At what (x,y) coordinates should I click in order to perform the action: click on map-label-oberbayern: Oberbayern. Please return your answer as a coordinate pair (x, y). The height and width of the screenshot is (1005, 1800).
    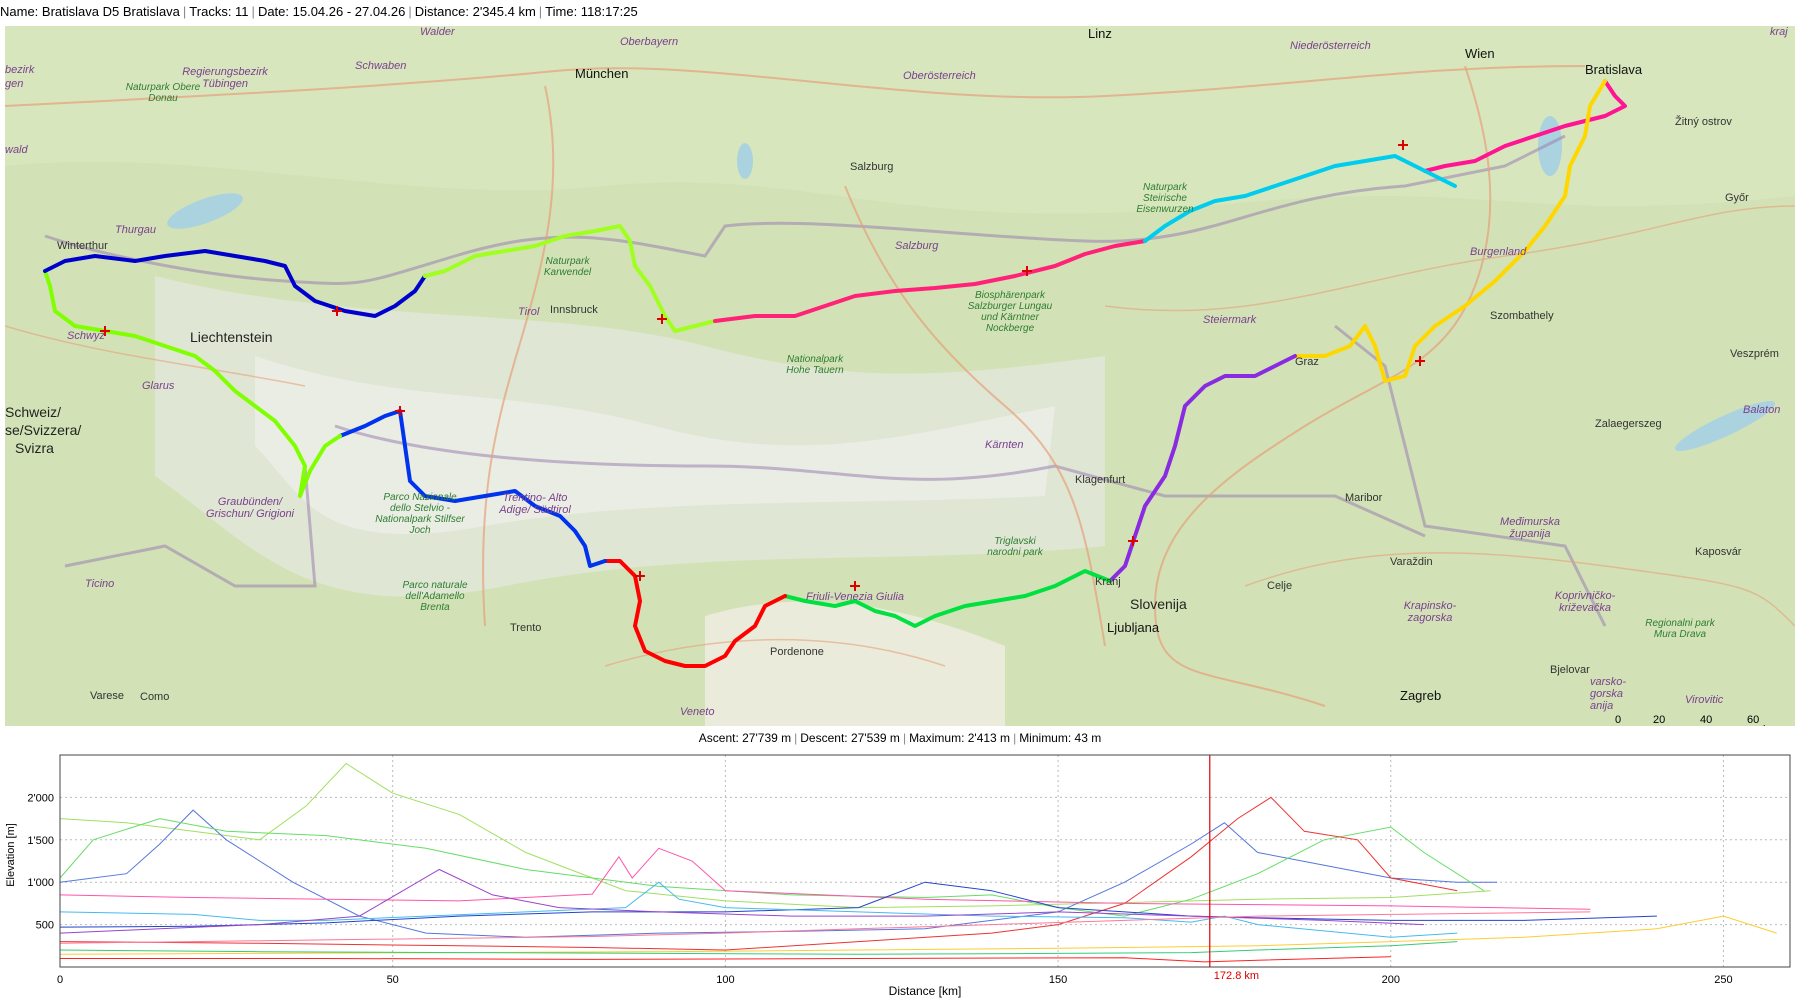
    Looking at the image, I should click on (649, 42).